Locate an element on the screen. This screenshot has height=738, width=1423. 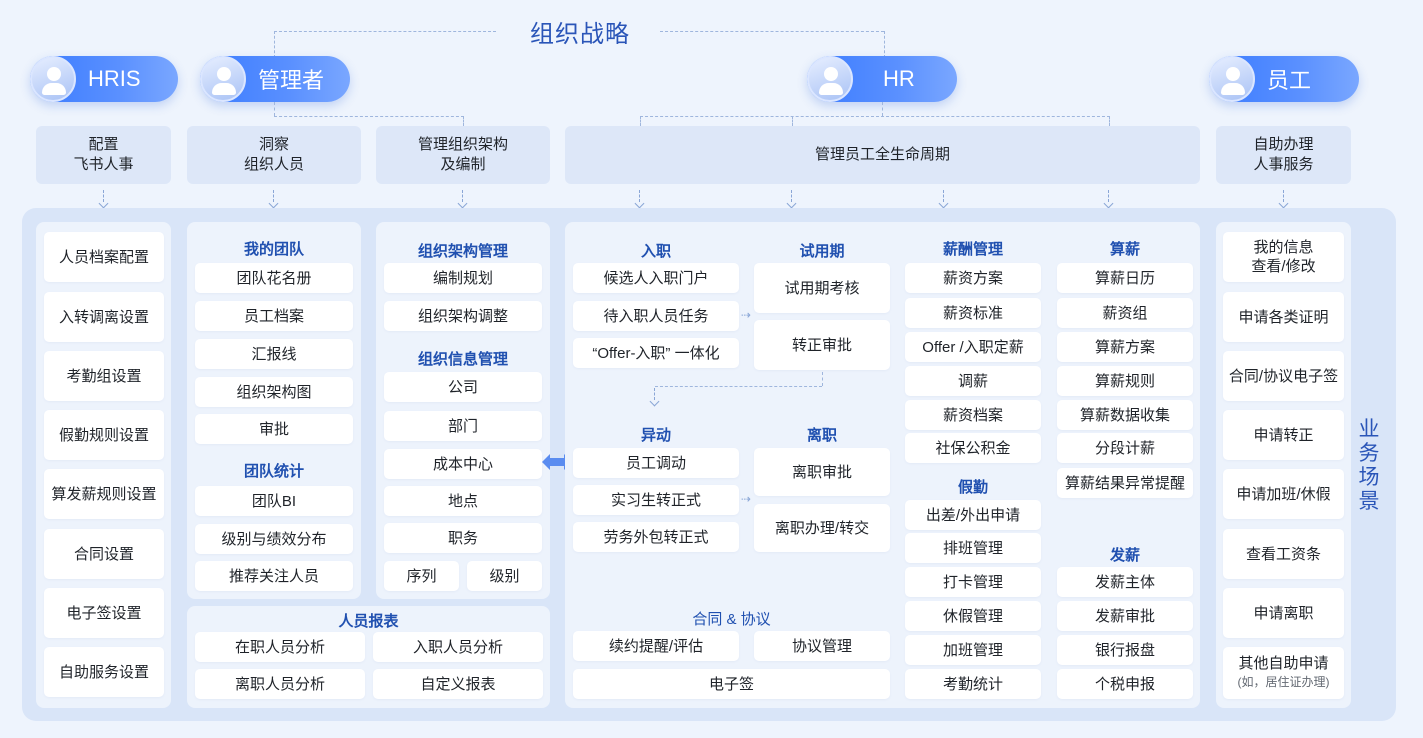
section-title-payroll: 算薪 is located at coordinates (1124, 249).